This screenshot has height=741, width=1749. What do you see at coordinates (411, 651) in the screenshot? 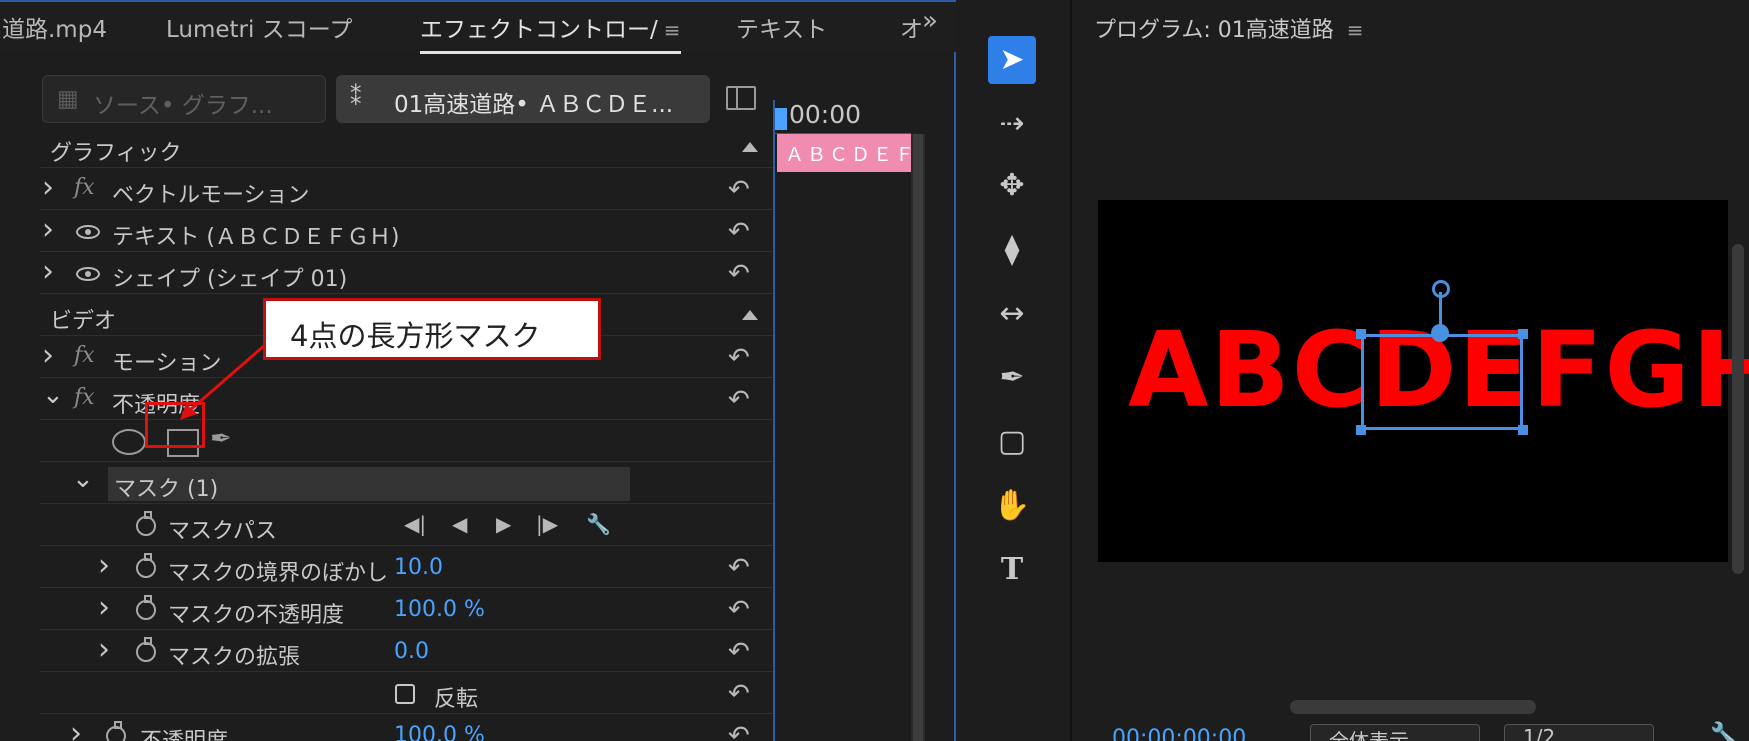
I see `property-value: 0.0` at bounding box center [411, 651].